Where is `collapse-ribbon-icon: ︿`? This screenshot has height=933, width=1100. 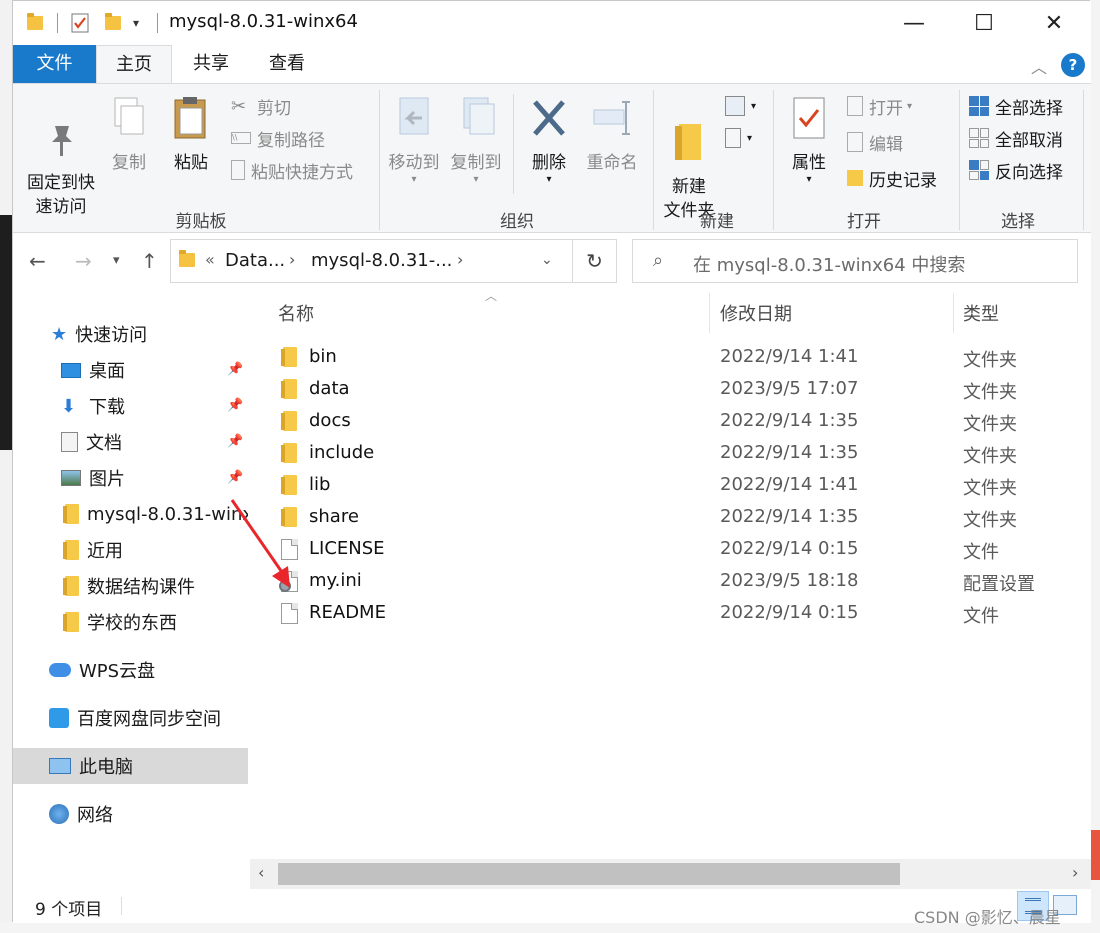
collapse-ribbon-icon: ︿ is located at coordinates (1039, 66).